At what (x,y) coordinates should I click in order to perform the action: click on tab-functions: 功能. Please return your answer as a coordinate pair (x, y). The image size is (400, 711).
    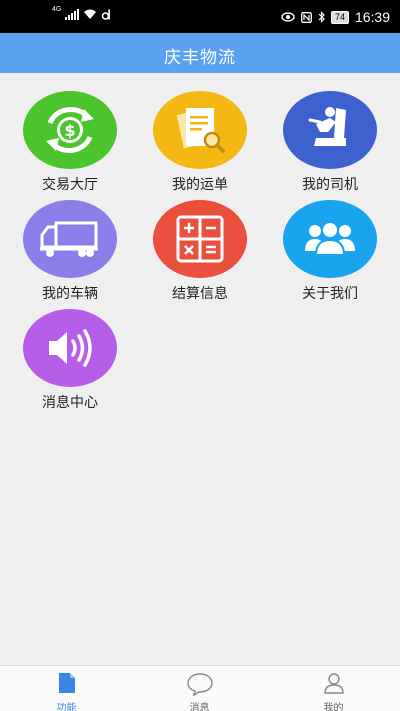
    Looking at the image, I should click on (66, 688).